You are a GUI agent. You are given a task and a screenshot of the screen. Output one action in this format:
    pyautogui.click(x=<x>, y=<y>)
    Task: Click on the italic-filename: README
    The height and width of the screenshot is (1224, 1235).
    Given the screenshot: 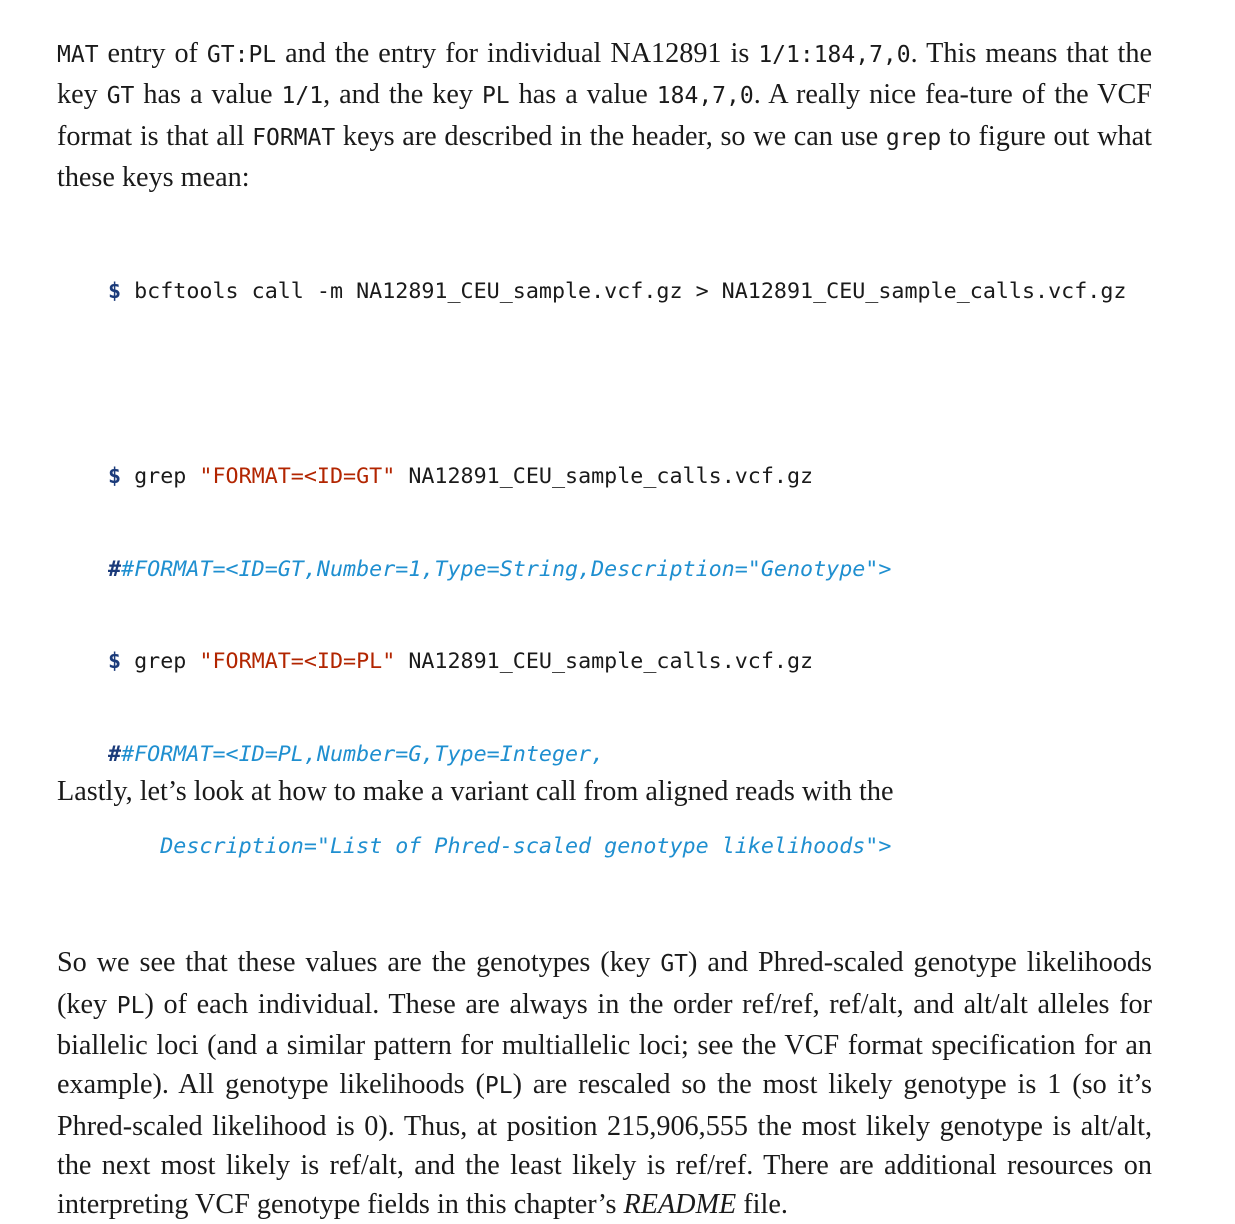 What is the action you would take?
    pyautogui.click(x=680, y=1205)
    